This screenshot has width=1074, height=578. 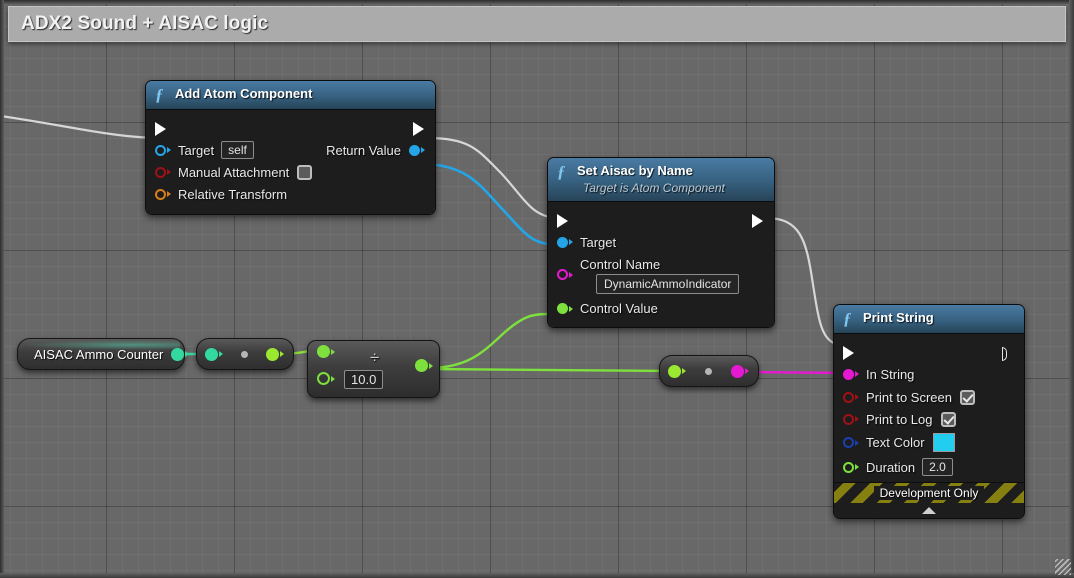 I want to click on pin-label-control-value: Control Value, so click(x=619, y=308).